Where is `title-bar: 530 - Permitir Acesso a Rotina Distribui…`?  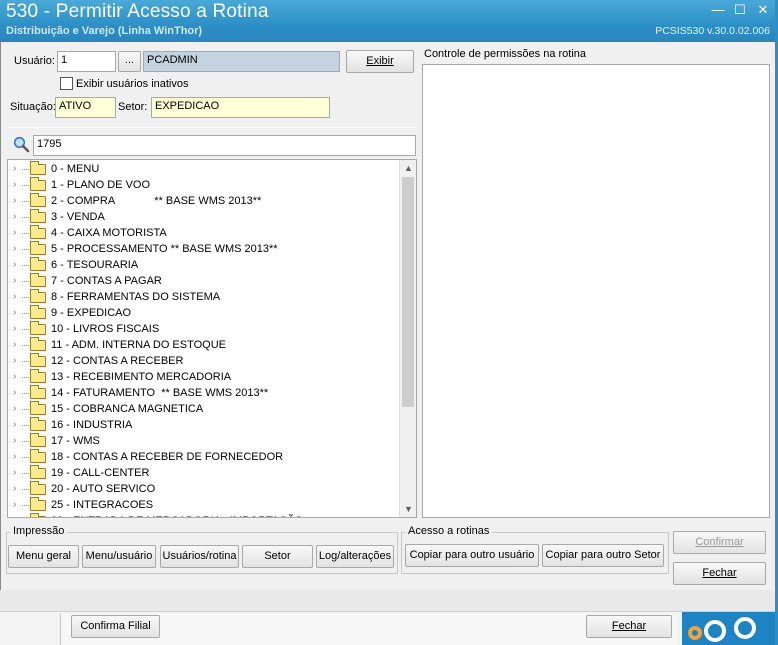
title-bar: 530 - Permitir Acesso a Rotina Distribui… is located at coordinates (389, 21).